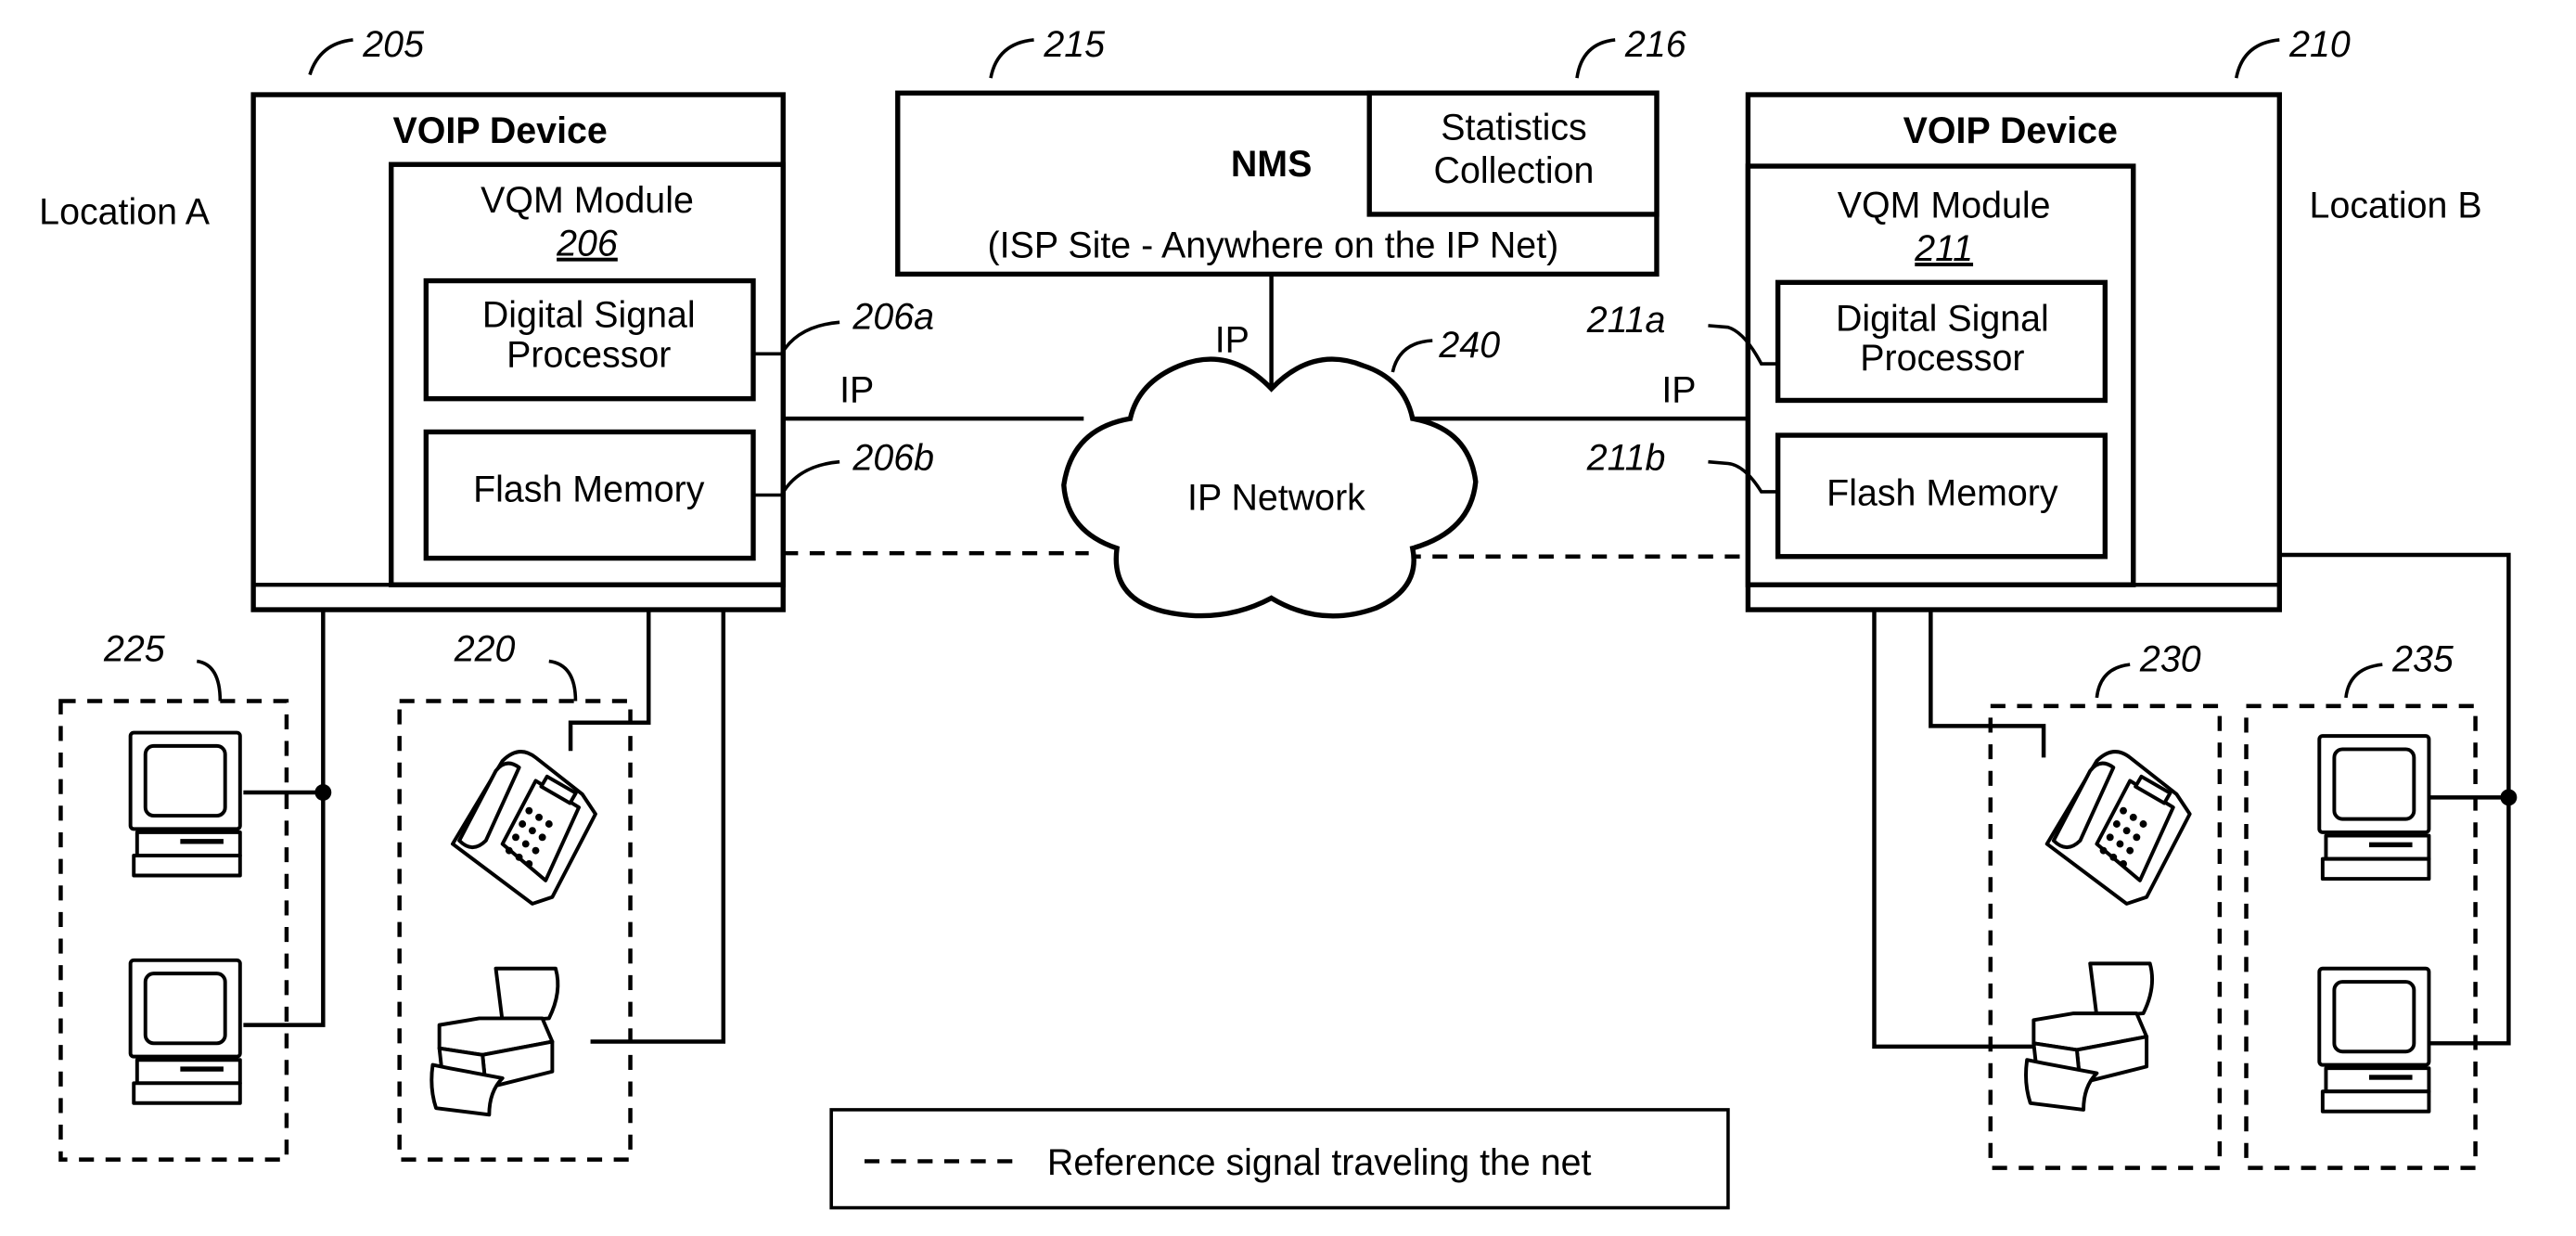 This screenshot has width=2576, height=1236. Describe the element at coordinates (2170, 658) in the screenshot. I see `group-230-ref: 230` at that location.